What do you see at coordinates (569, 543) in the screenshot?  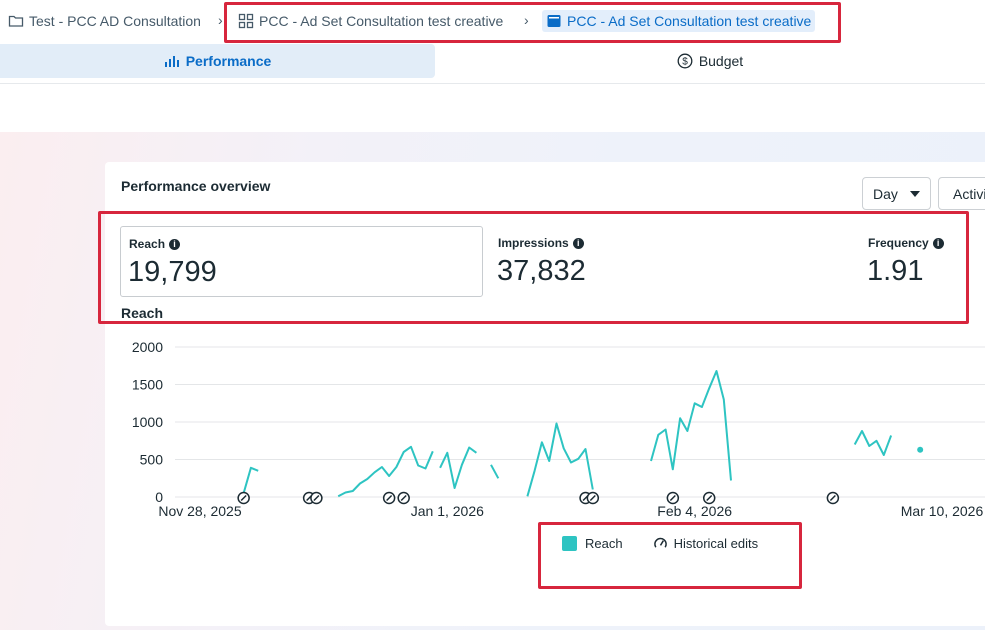 I see `legend-reach-swatch` at bounding box center [569, 543].